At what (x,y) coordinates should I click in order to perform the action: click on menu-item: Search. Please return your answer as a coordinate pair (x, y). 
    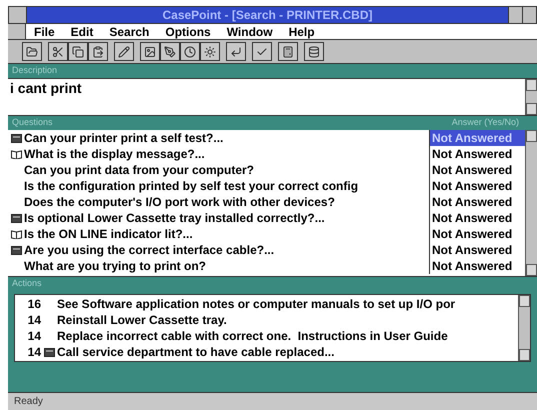
    Looking at the image, I should click on (129, 31).